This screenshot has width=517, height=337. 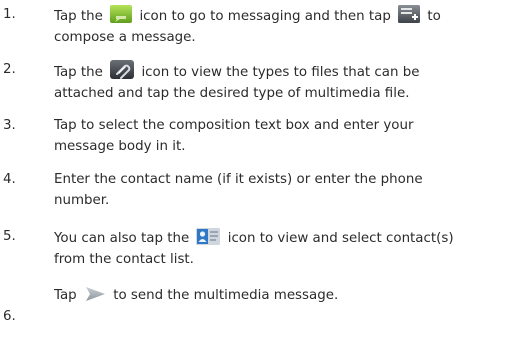 I want to click on attach-icon, so click(x=122, y=69).